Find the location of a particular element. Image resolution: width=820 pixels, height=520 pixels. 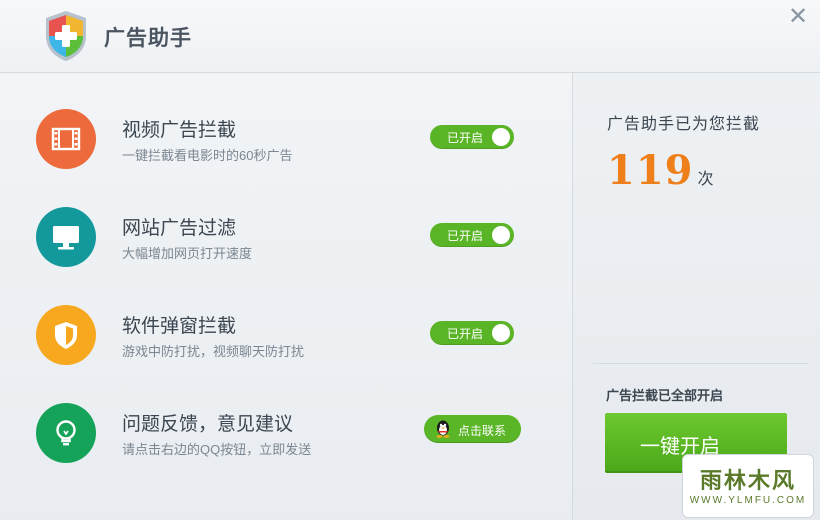

blocked-count: 119 次 is located at coordinates (660, 170).